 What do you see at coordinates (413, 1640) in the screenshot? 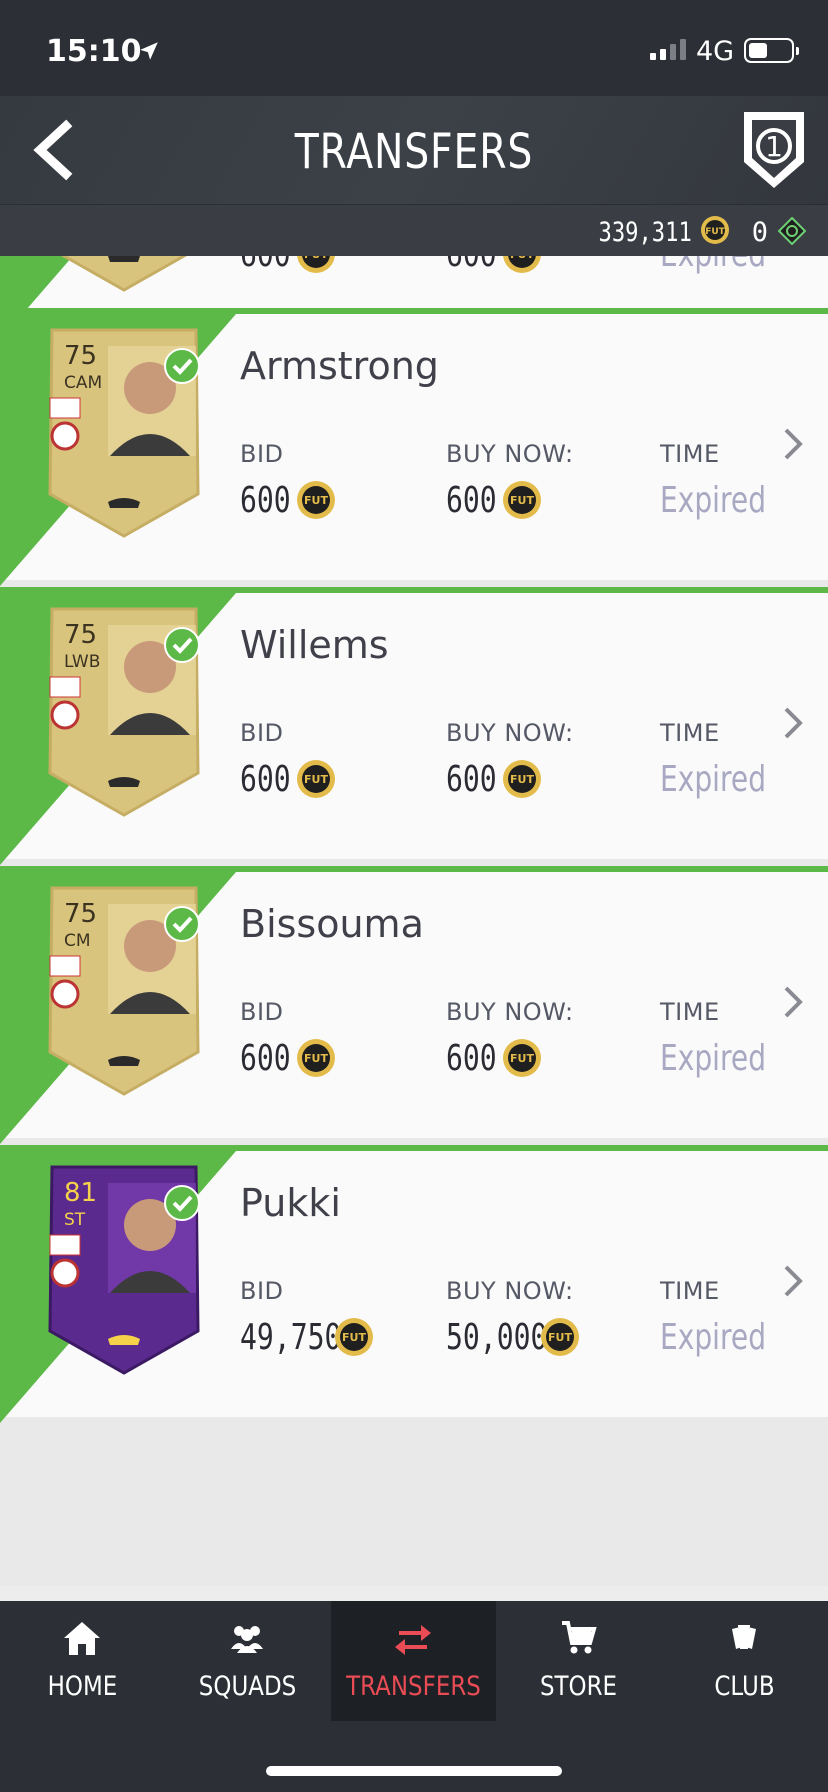
I see `transfers-icon` at bounding box center [413, 1640].